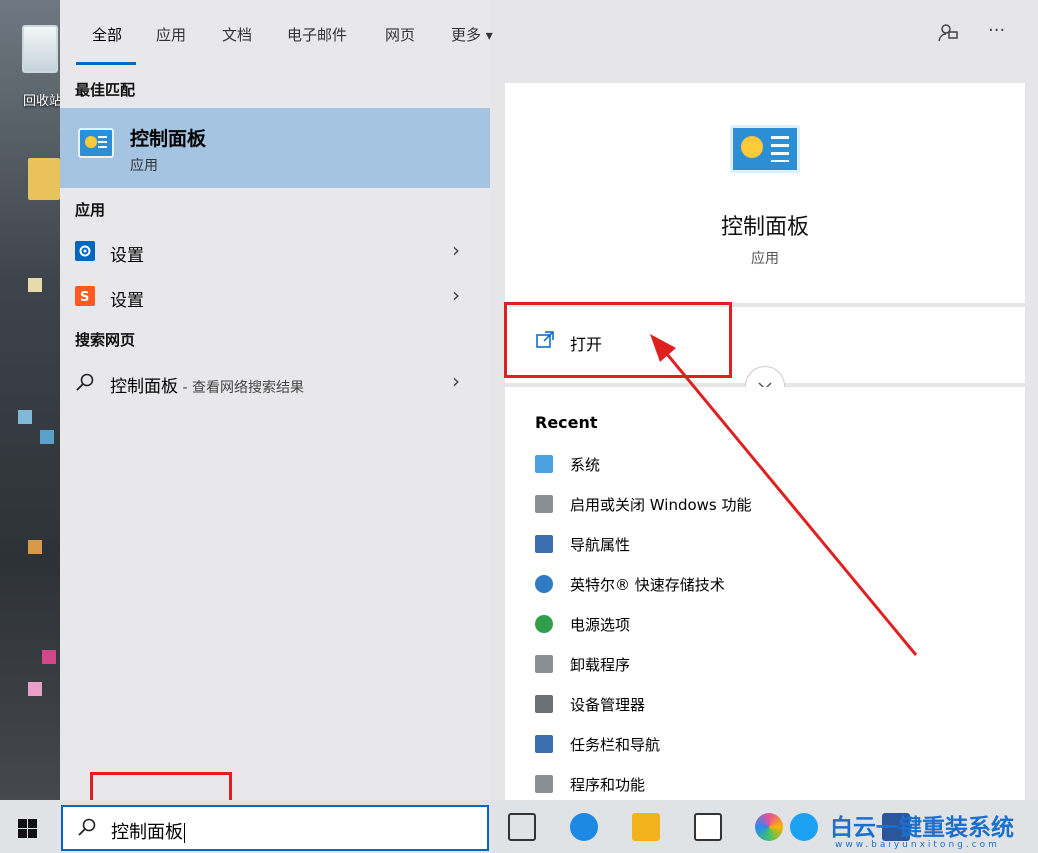 This screenshot has height=853, width=1038. I want to click on edge-icon, so click(584, 827).